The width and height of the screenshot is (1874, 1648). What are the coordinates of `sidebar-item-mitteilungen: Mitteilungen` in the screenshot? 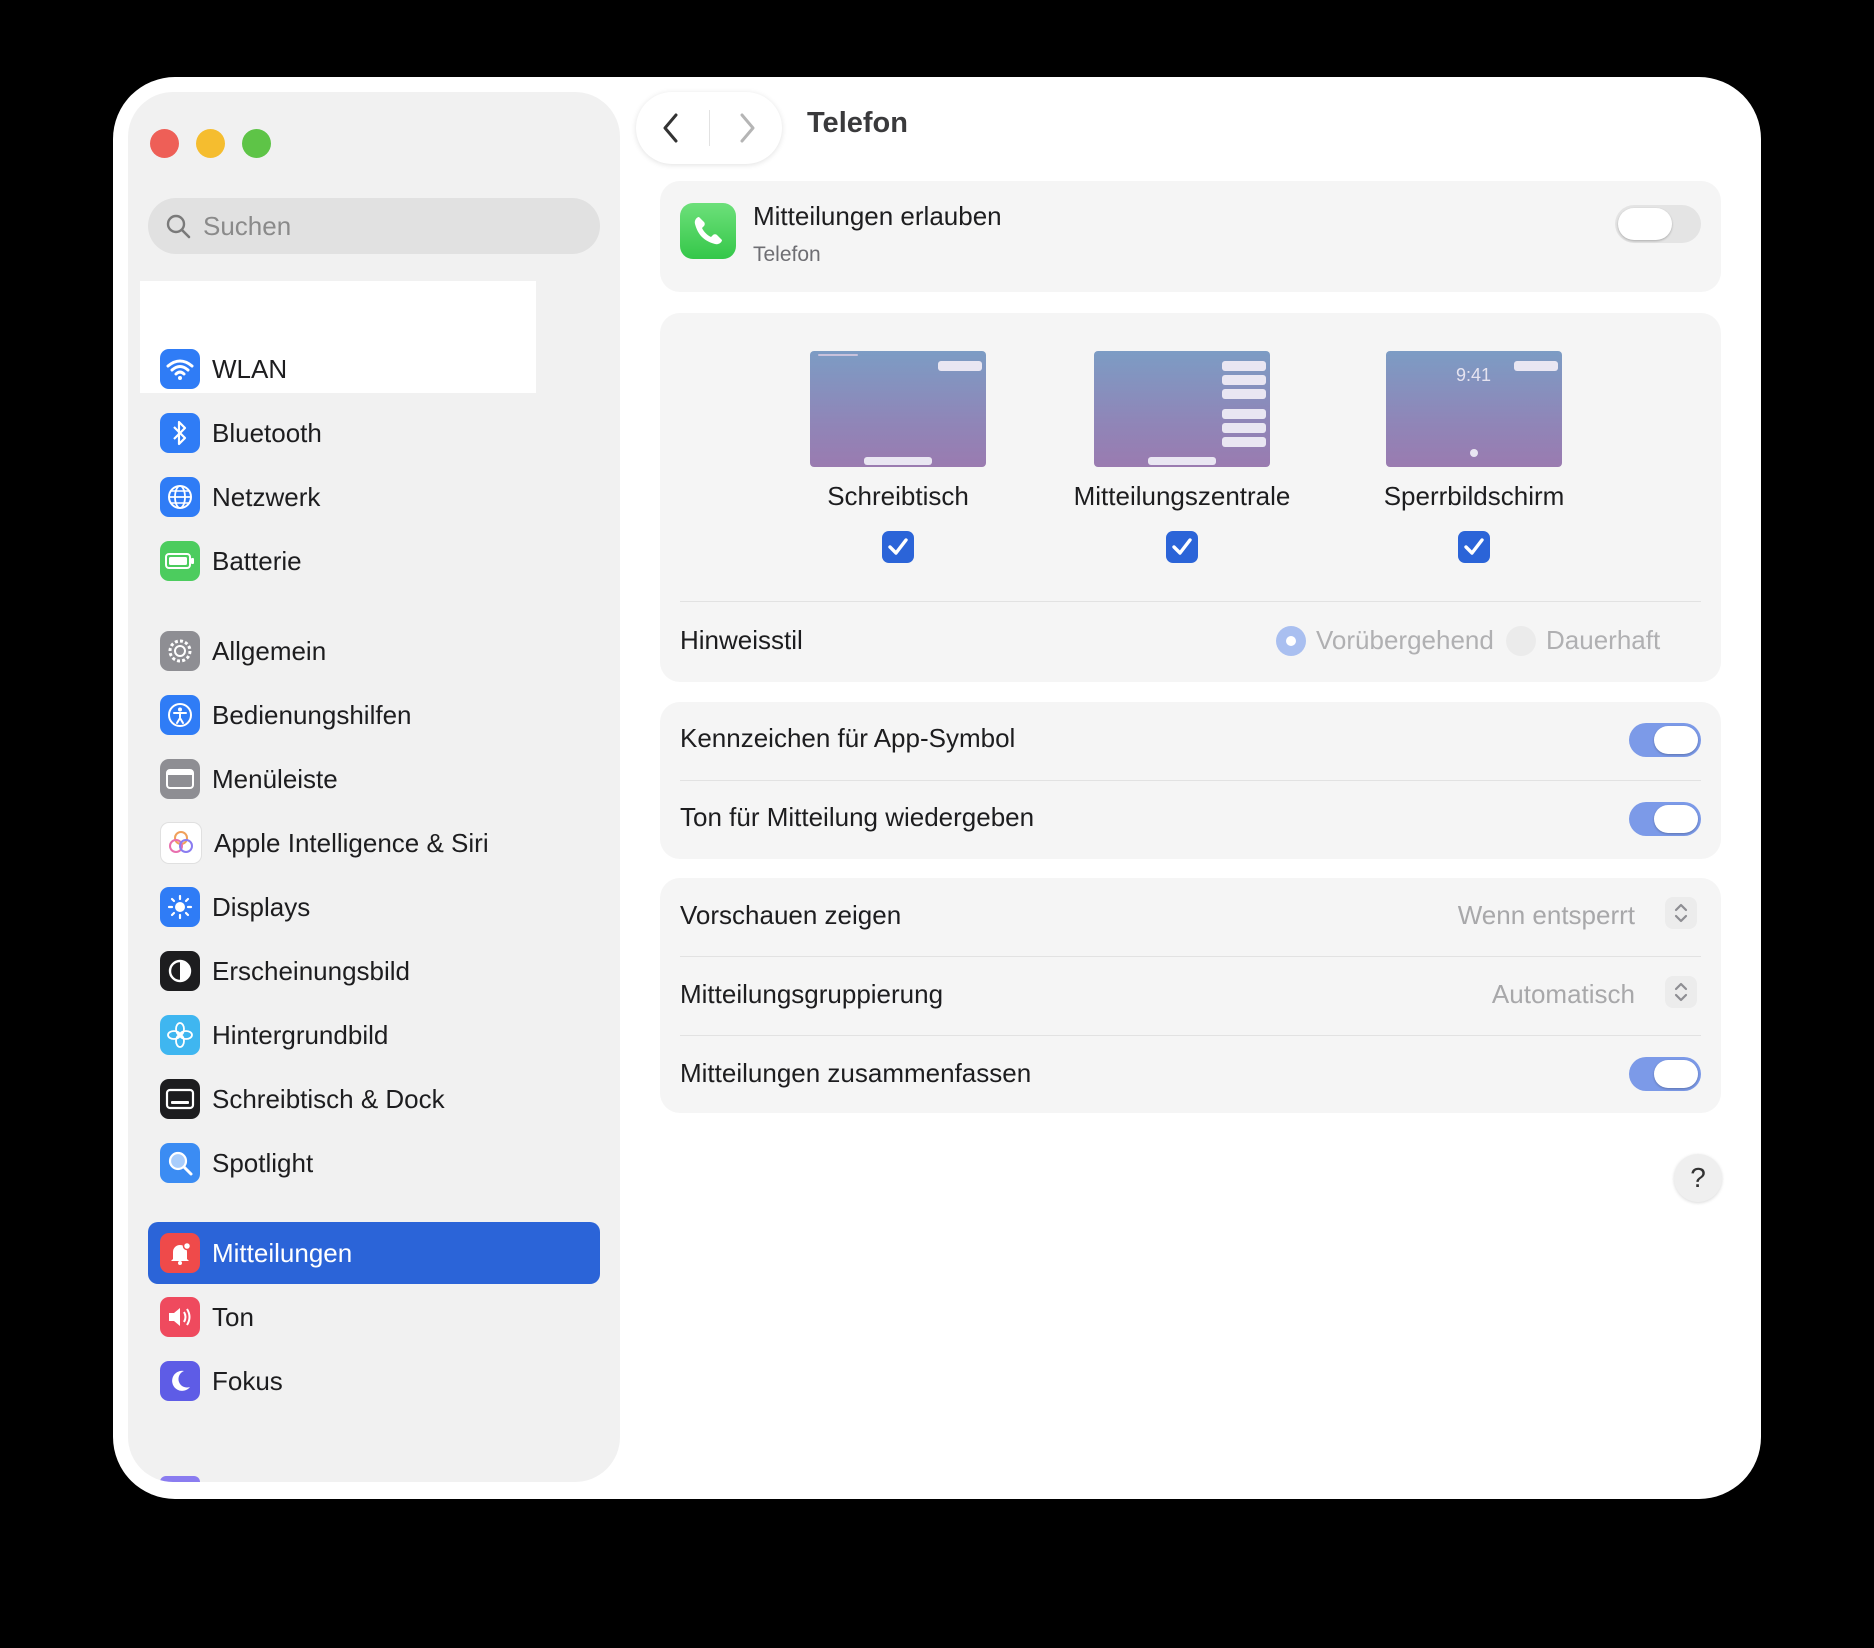 It's located at (374, 1253).